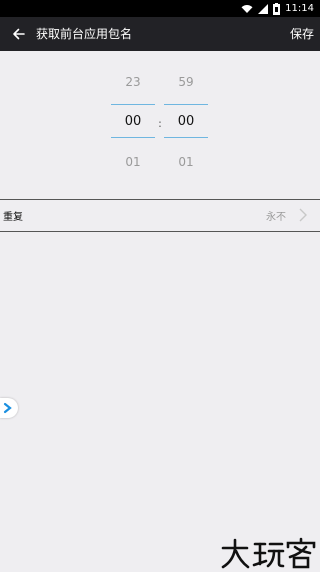 This screenshot has width=320, height=572. I want to click on hour-next: 01, so click(133, 162).